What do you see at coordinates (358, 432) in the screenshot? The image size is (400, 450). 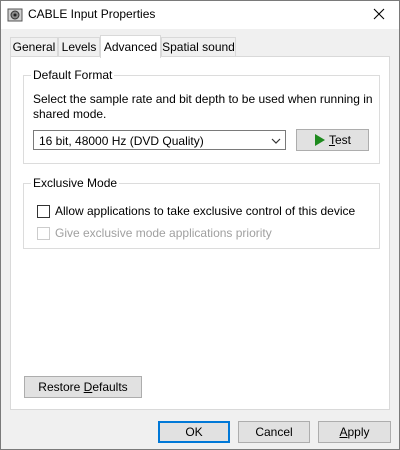 I see `apply-rest: pply` at bounding box center [358, 432].